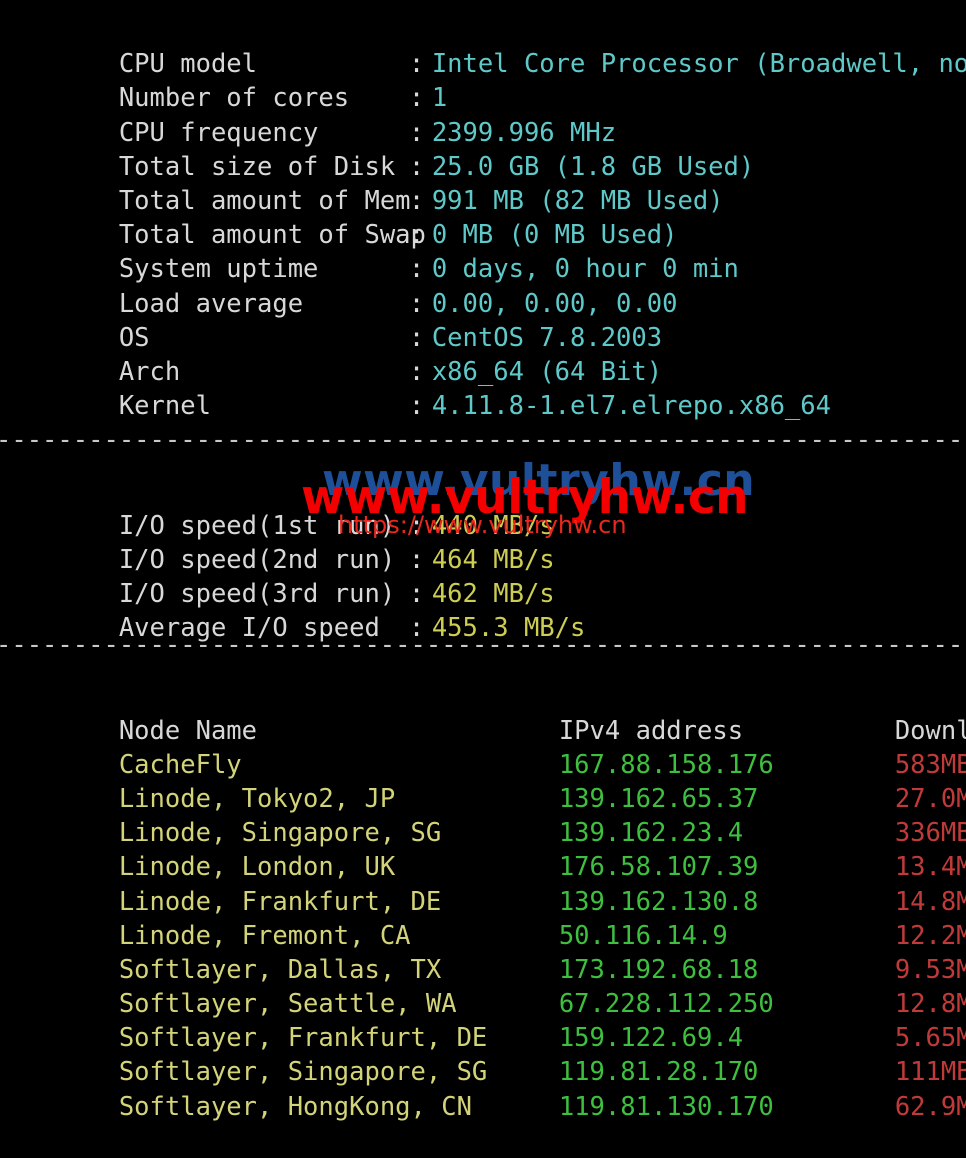  I want to click on row-label: I/O speed(1st run), so click(257, 525).